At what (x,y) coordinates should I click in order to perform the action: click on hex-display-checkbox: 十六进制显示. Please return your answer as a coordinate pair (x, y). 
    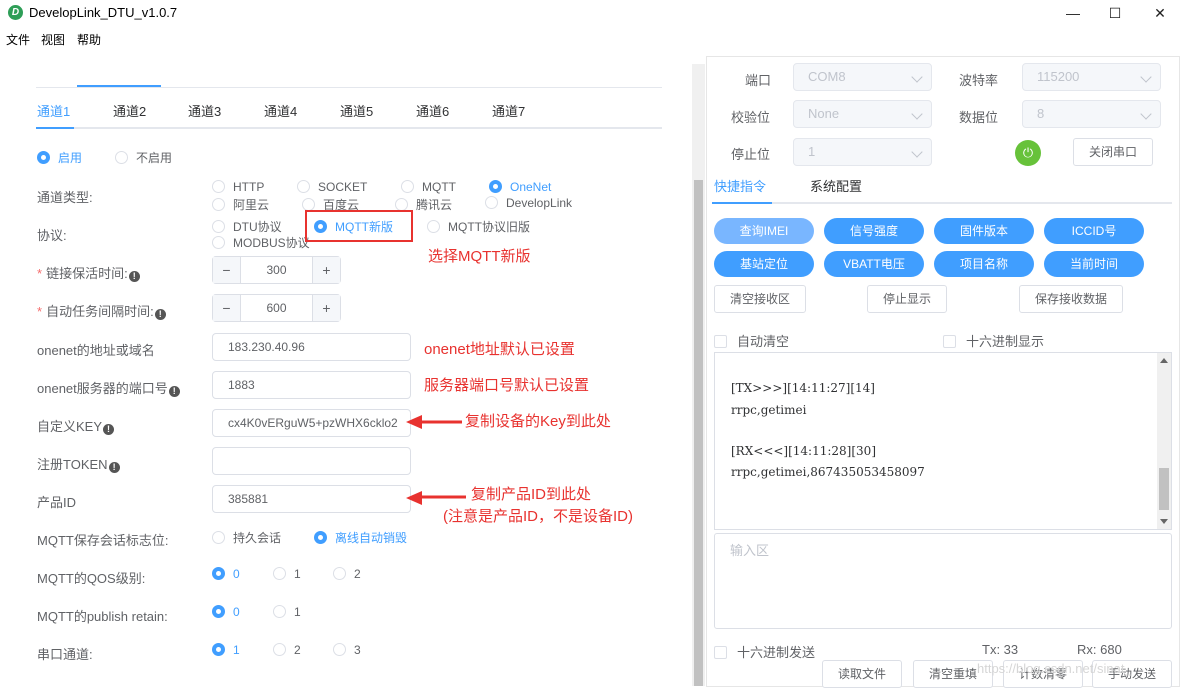
    Looking at the image, I should click on (993, 340).